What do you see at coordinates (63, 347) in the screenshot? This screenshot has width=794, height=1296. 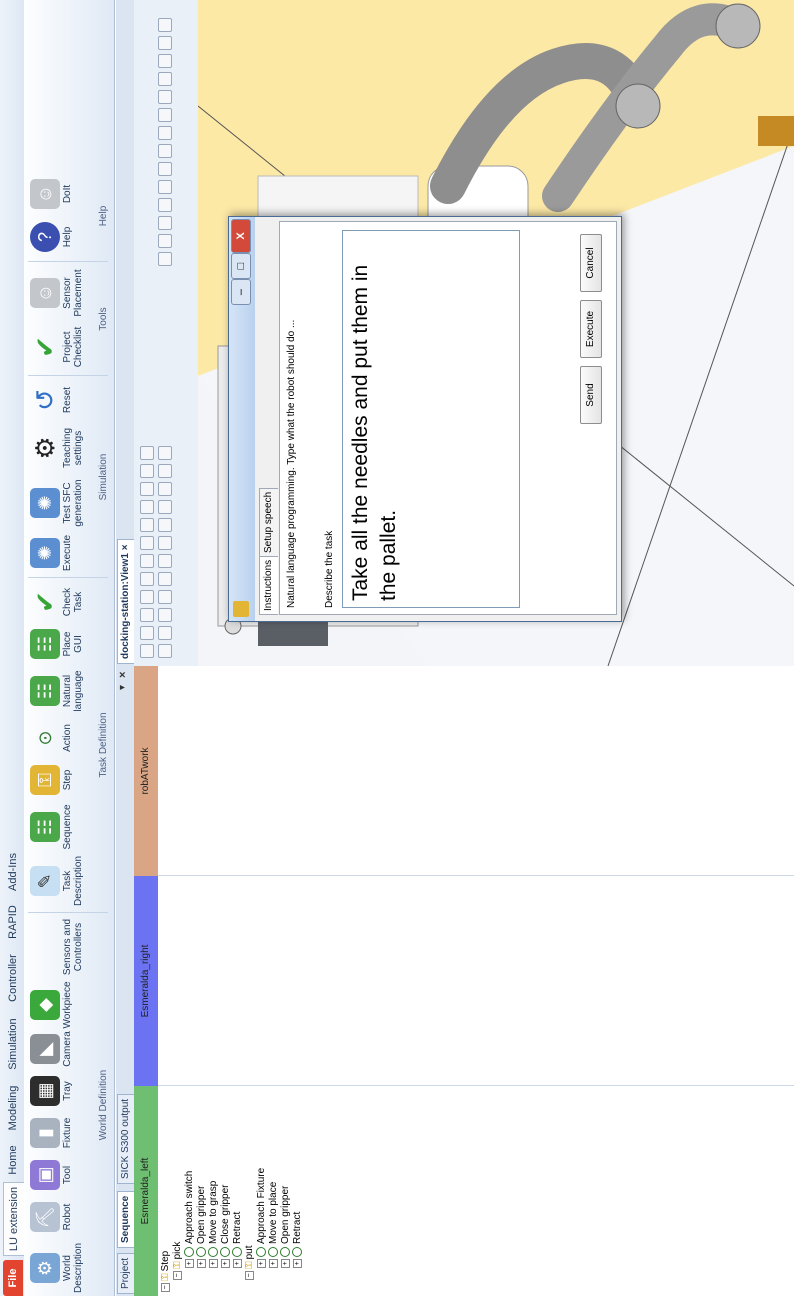 I see `project-checklist-button: ✔ Project Checklist` at bounding box center [63, 347].